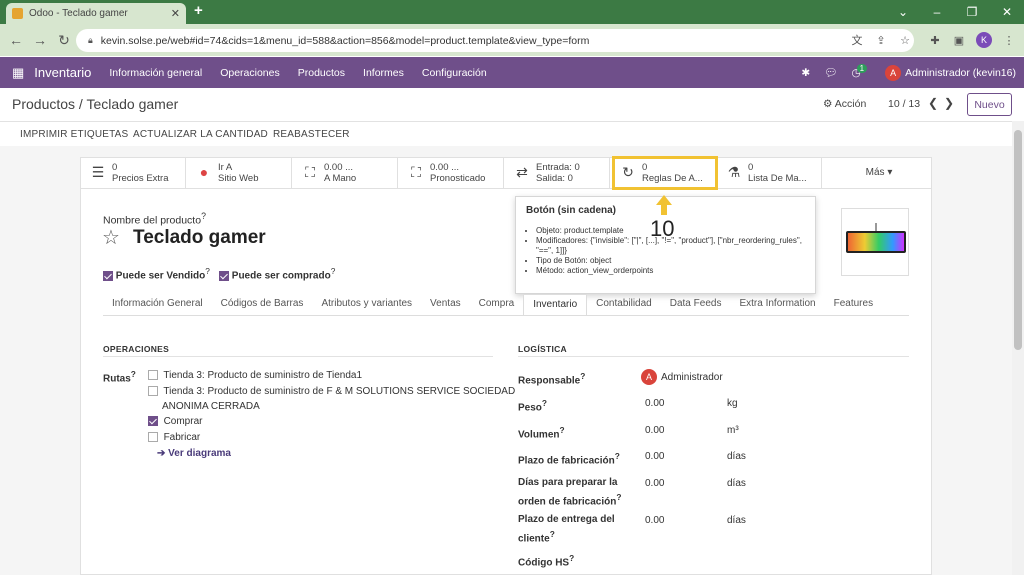 The width and height of the screenshot is (1024, 575). Describe the element at coordinates (654, 430) in the screenshot. I see `volume-field: 0.00` at that location.